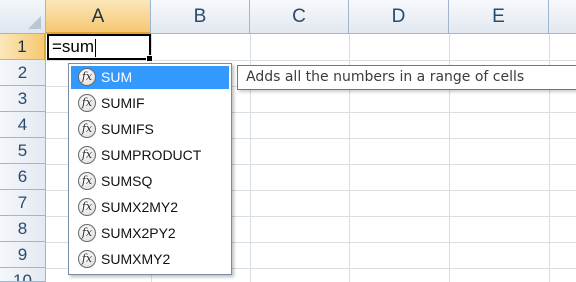 The width and height of the screenshot is (576, 282). Describe the element at coordinates (23, 17) in the screenshot. I see `select-all-corner` at that location.